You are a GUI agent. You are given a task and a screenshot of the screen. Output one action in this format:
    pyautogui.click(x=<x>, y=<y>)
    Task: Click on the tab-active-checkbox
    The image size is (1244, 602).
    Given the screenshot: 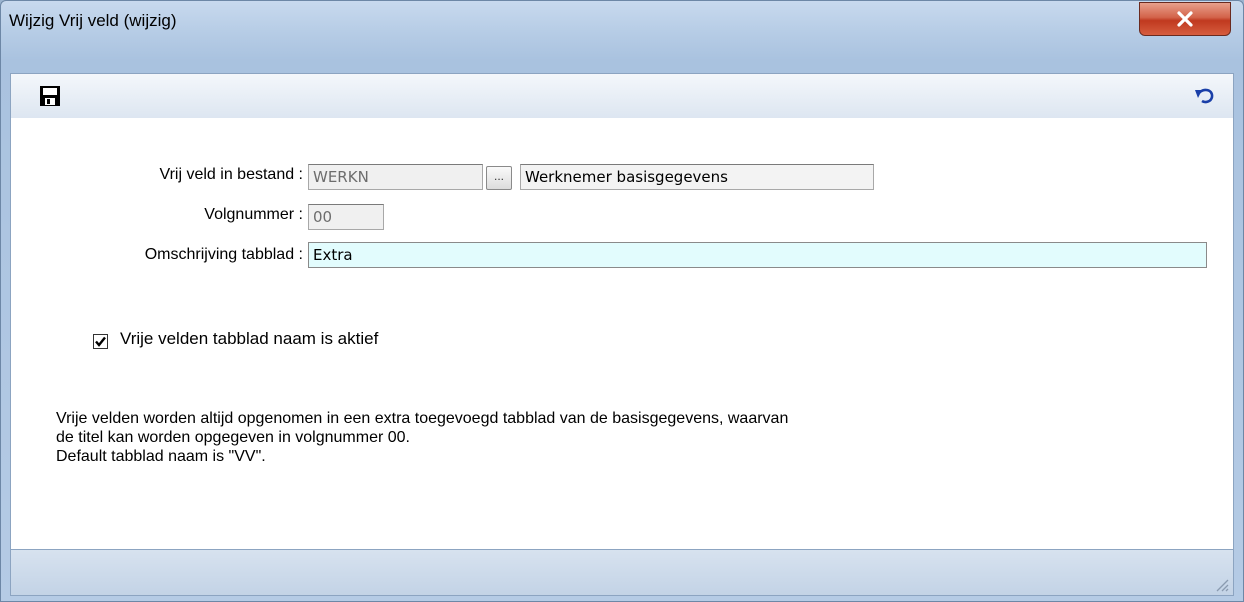 What is the action you would take?
    pyautogui.click(x=100, y=341)
    